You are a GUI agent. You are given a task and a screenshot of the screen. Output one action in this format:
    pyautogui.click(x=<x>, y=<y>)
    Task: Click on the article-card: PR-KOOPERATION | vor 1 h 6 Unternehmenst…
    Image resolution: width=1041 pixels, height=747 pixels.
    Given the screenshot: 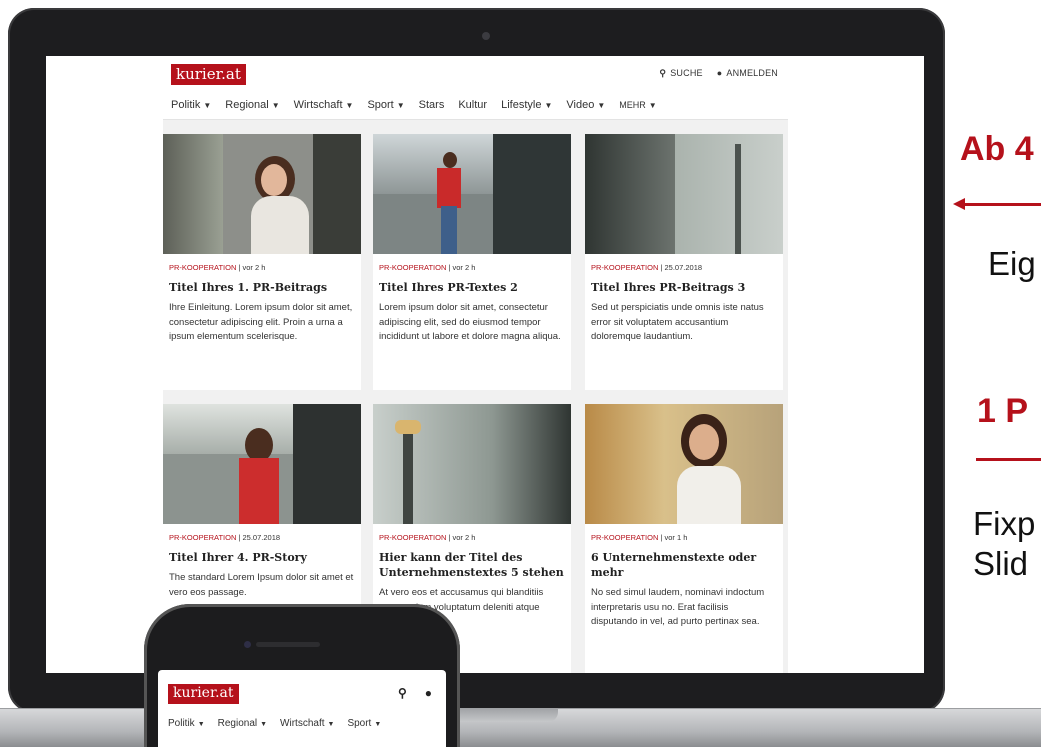 What is the action you would take?
    pyautogui.click(x=684, y=538)
    